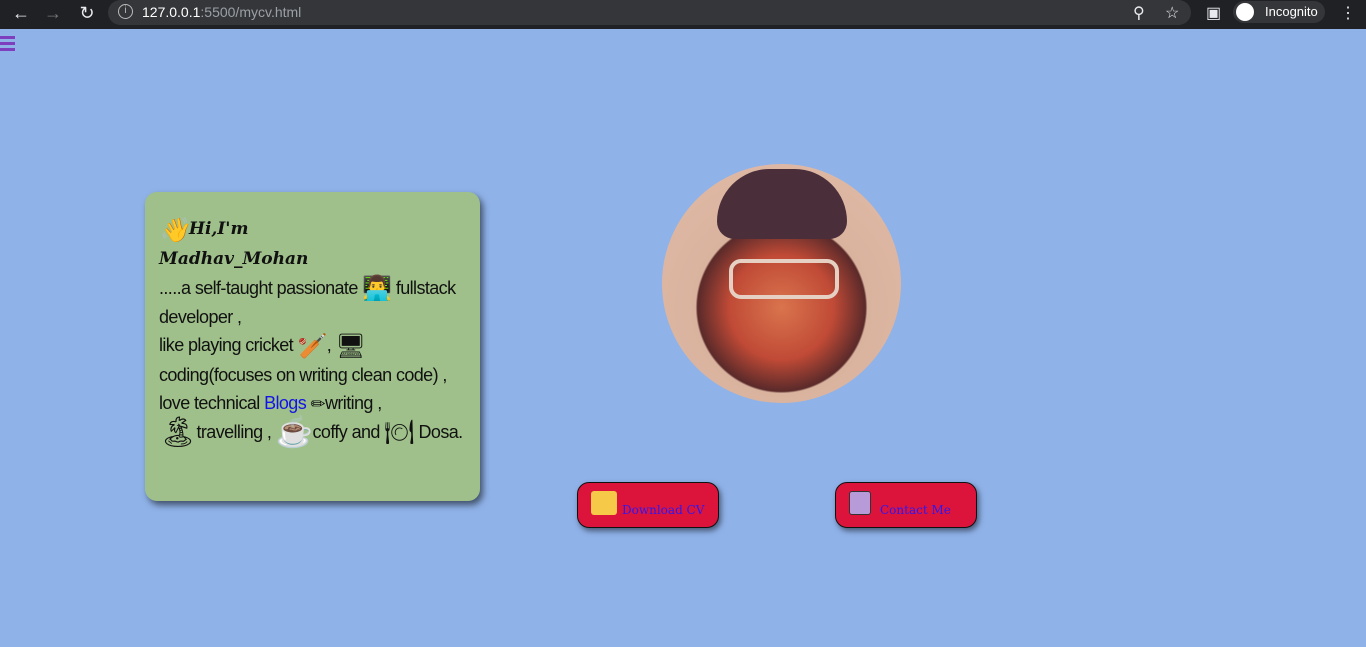 The image size is (1366, 647). I want to click on incognito-badge: Incognito, so click(1279, 12).